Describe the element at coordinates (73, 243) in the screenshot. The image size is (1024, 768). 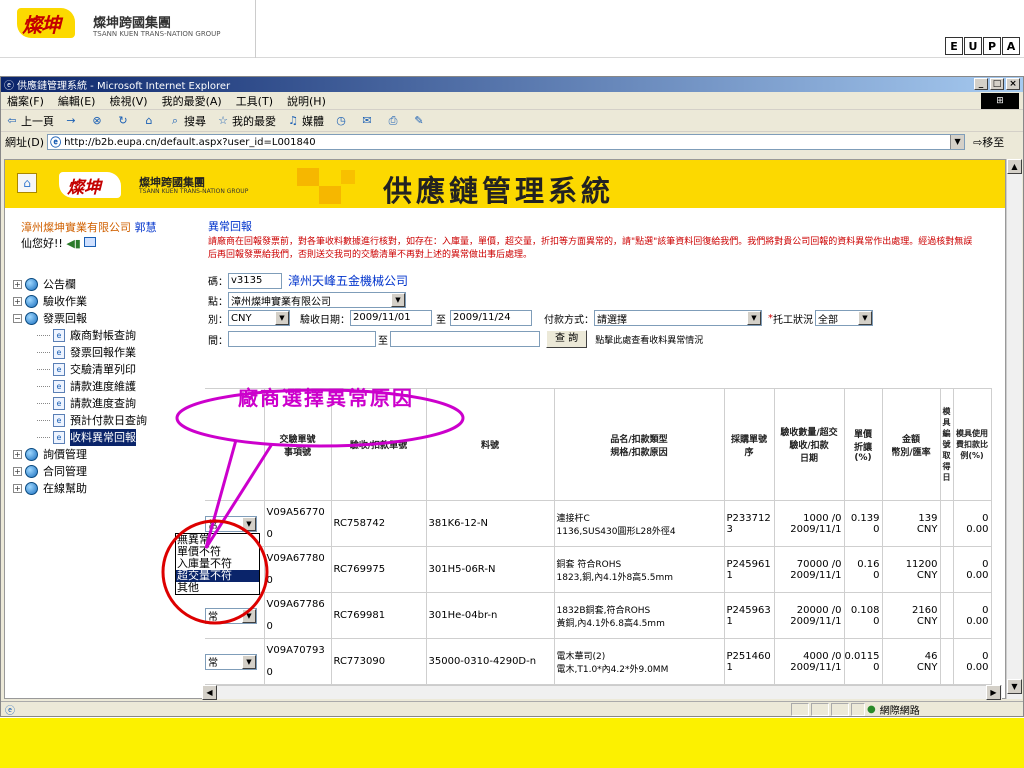
I see `logout-icon: ◀▮` at that location.